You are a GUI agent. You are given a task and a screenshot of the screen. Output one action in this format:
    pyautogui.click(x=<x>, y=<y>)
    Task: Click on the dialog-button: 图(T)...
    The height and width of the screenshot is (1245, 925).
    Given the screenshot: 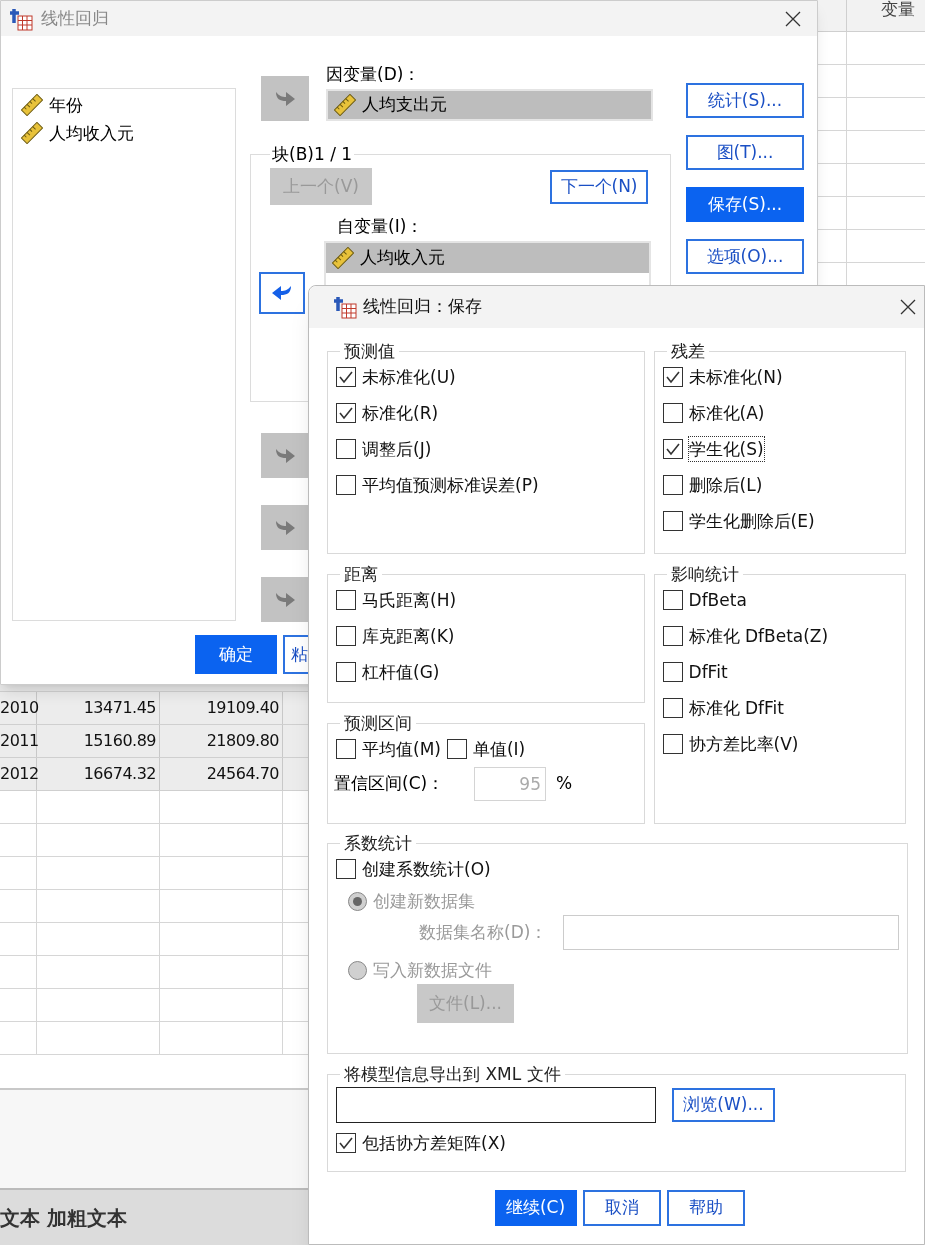 What is the action you would take?
    pyautogui.click(x=745, y=152)
    